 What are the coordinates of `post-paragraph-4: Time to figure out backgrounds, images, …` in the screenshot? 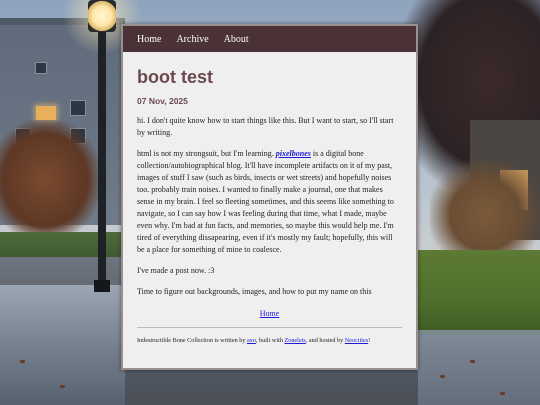 It's located at (254, 291).